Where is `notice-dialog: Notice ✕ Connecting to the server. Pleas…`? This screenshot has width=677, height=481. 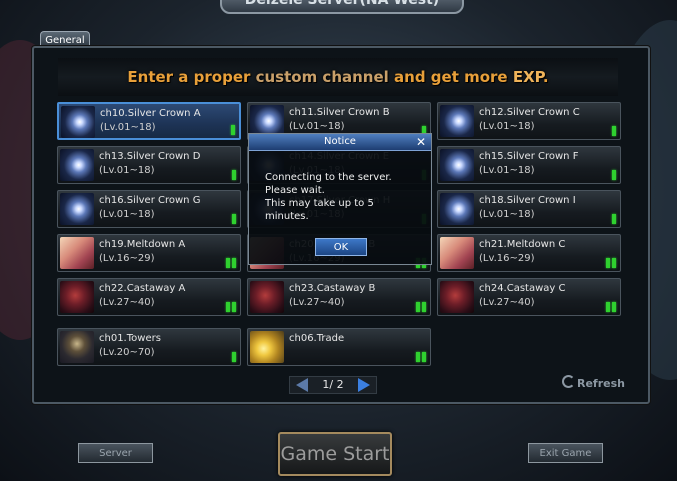 notice-dialog: Notice ✕ Connecting to the server. Pleas… is located at coordinates (340, 199).